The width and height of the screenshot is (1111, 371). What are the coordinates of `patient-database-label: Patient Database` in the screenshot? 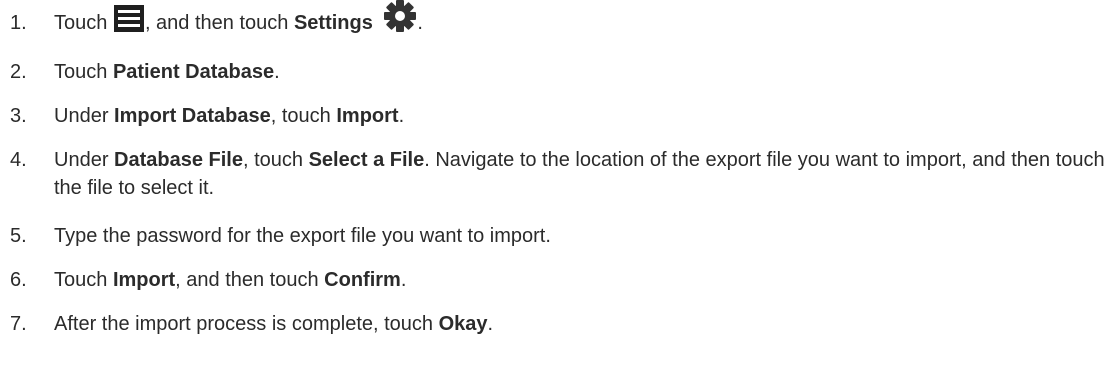 It's located at (193, 72).